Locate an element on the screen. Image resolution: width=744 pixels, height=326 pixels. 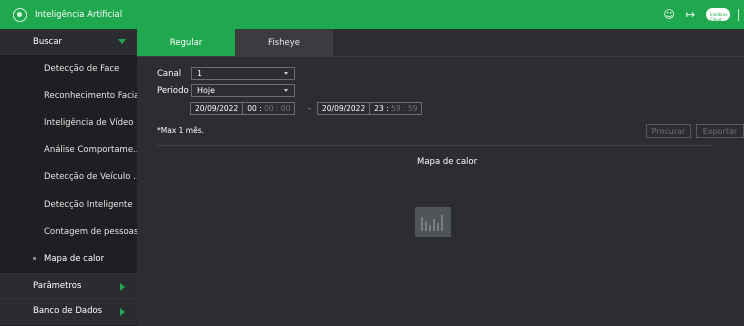
periodo-label: Periodo is located at coordinates (173, 91).